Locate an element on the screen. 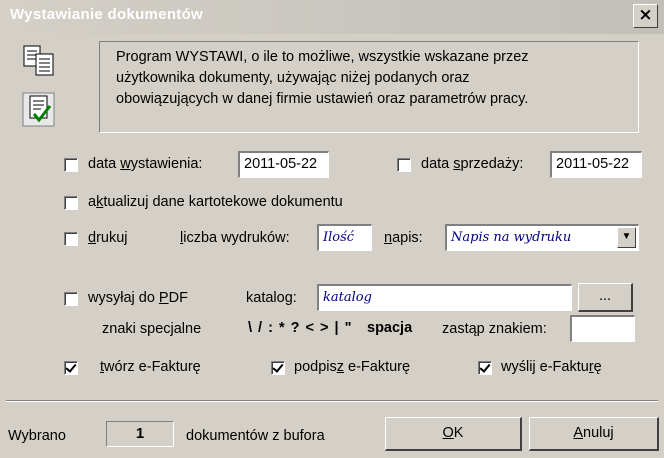 The width and height of the screenshot is (664, 458). replace-char-label: zastąp znakiem: is located at coordinates (494, 329).